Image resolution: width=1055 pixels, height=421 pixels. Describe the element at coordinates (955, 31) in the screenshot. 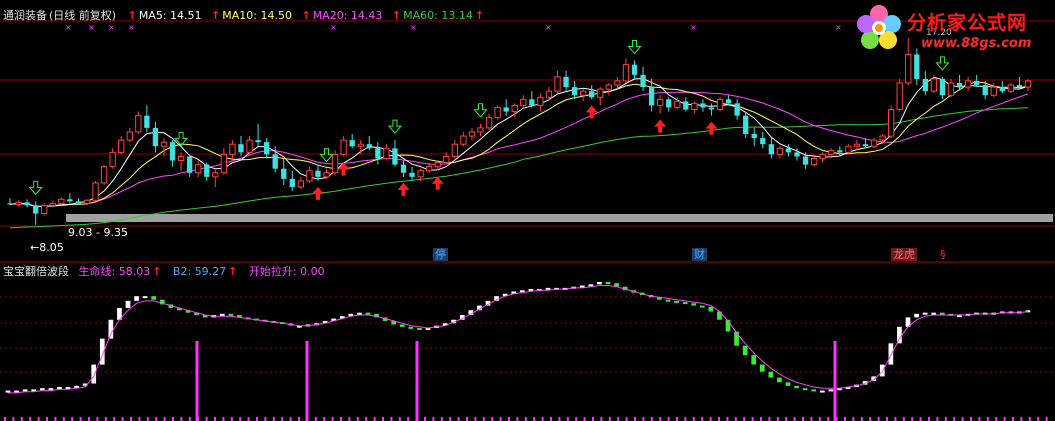

I see `site-logo: 分析家公式网 www.88gs.com` at that location.